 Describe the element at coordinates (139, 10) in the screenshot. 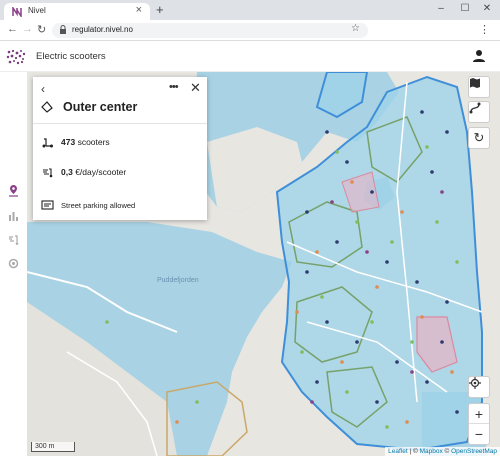

I see `tab-close-icon: ×` at that location.